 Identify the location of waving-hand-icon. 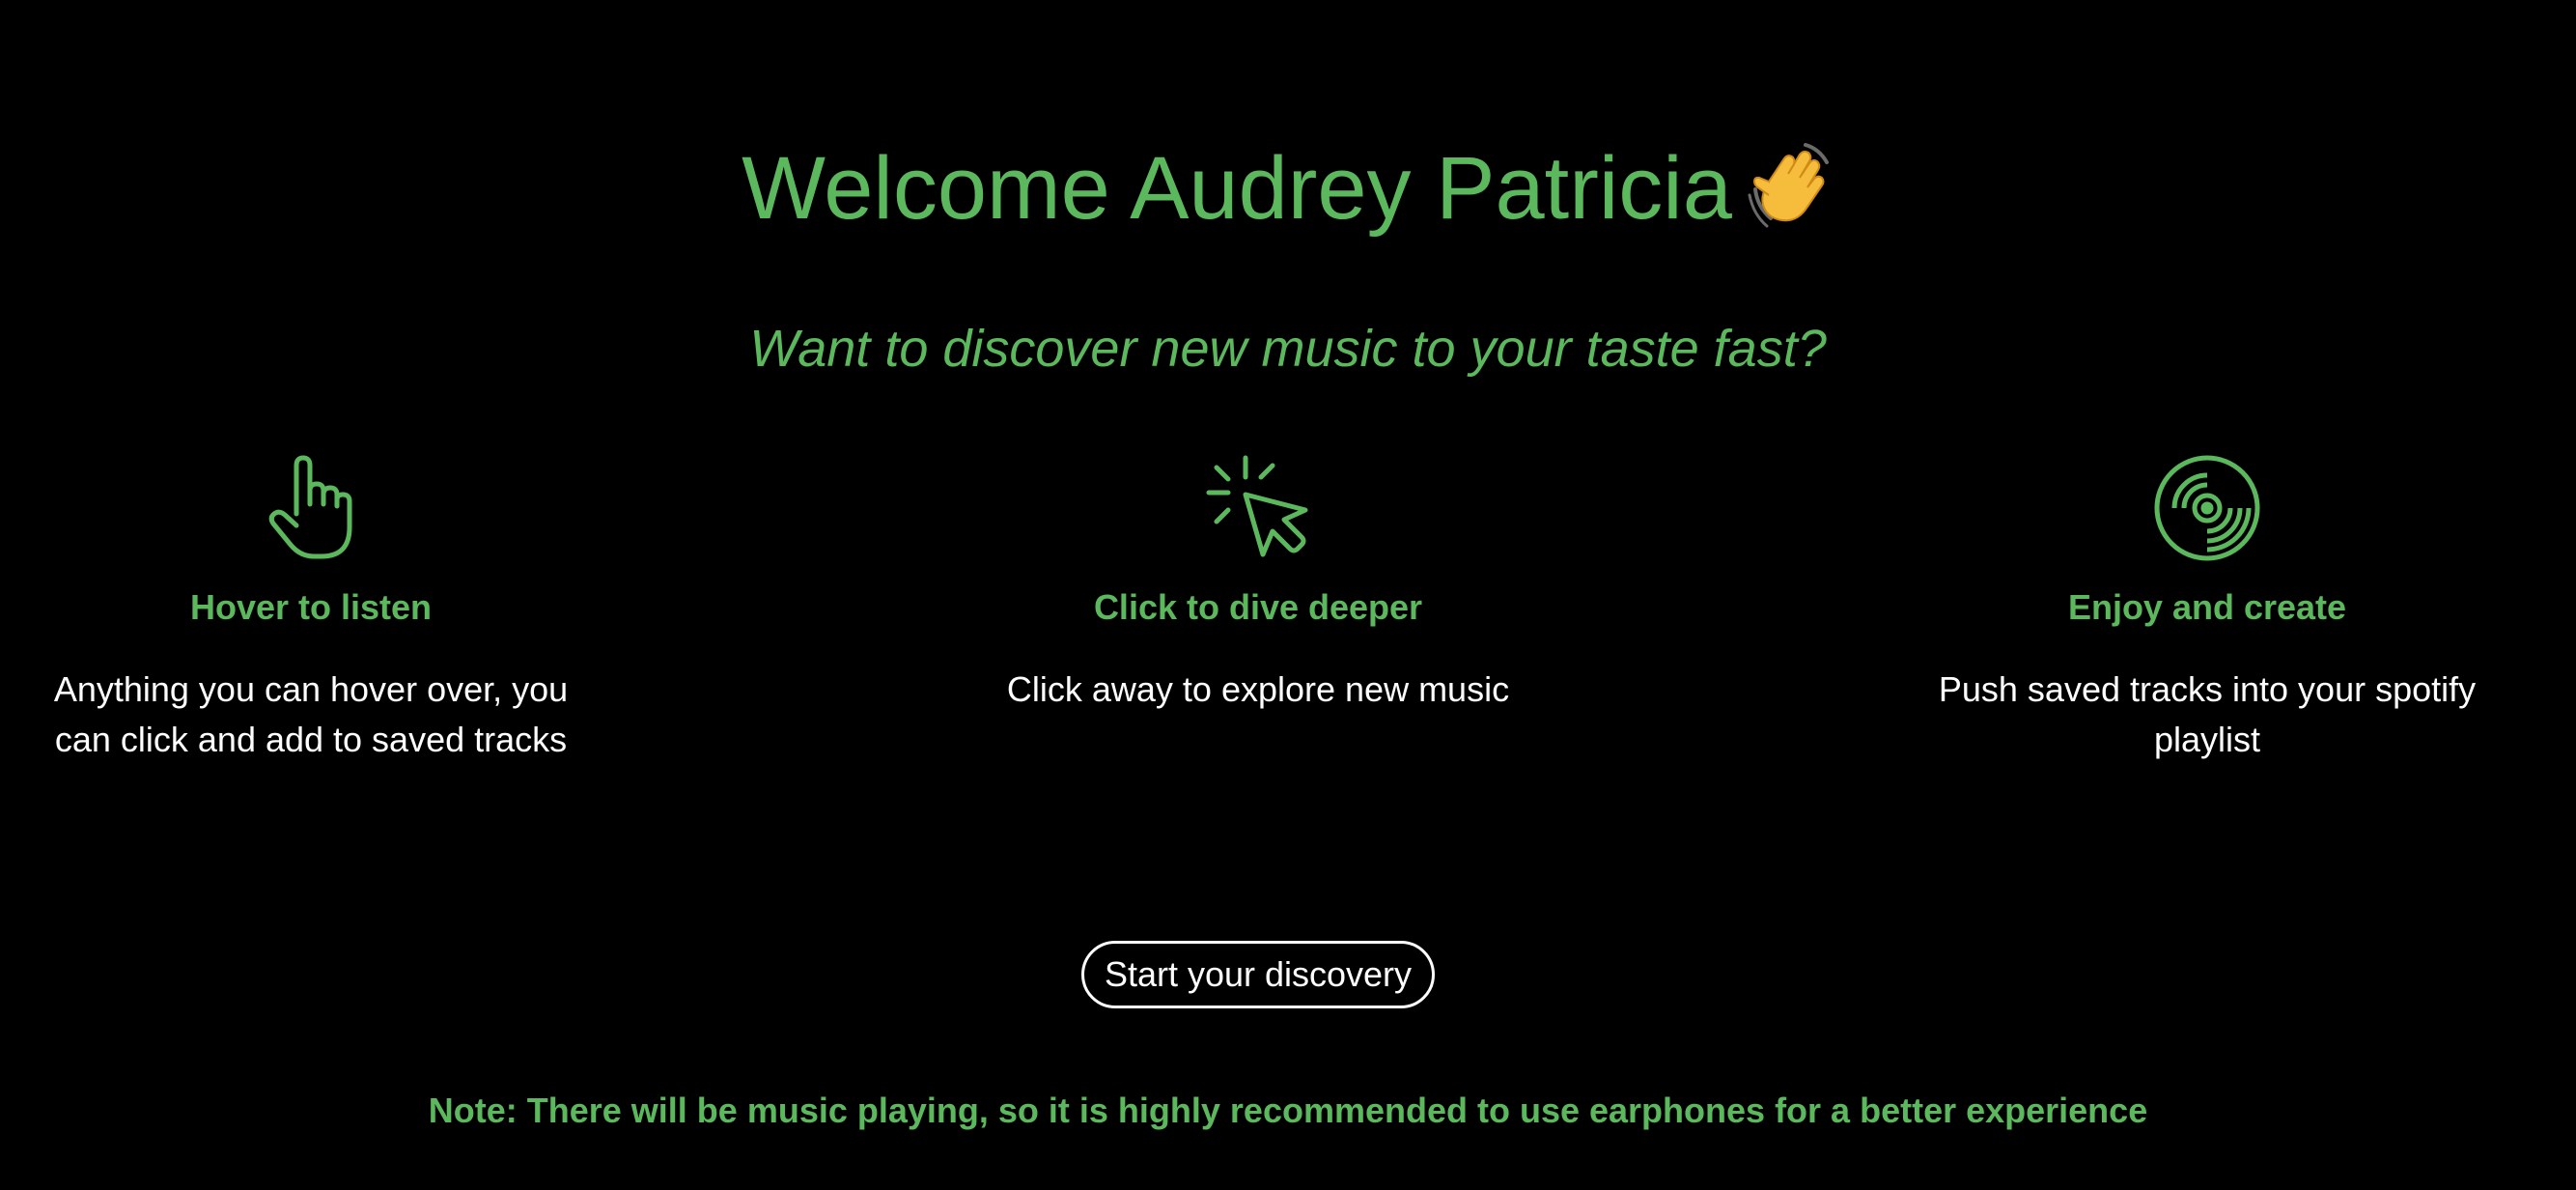
(1790, 202).